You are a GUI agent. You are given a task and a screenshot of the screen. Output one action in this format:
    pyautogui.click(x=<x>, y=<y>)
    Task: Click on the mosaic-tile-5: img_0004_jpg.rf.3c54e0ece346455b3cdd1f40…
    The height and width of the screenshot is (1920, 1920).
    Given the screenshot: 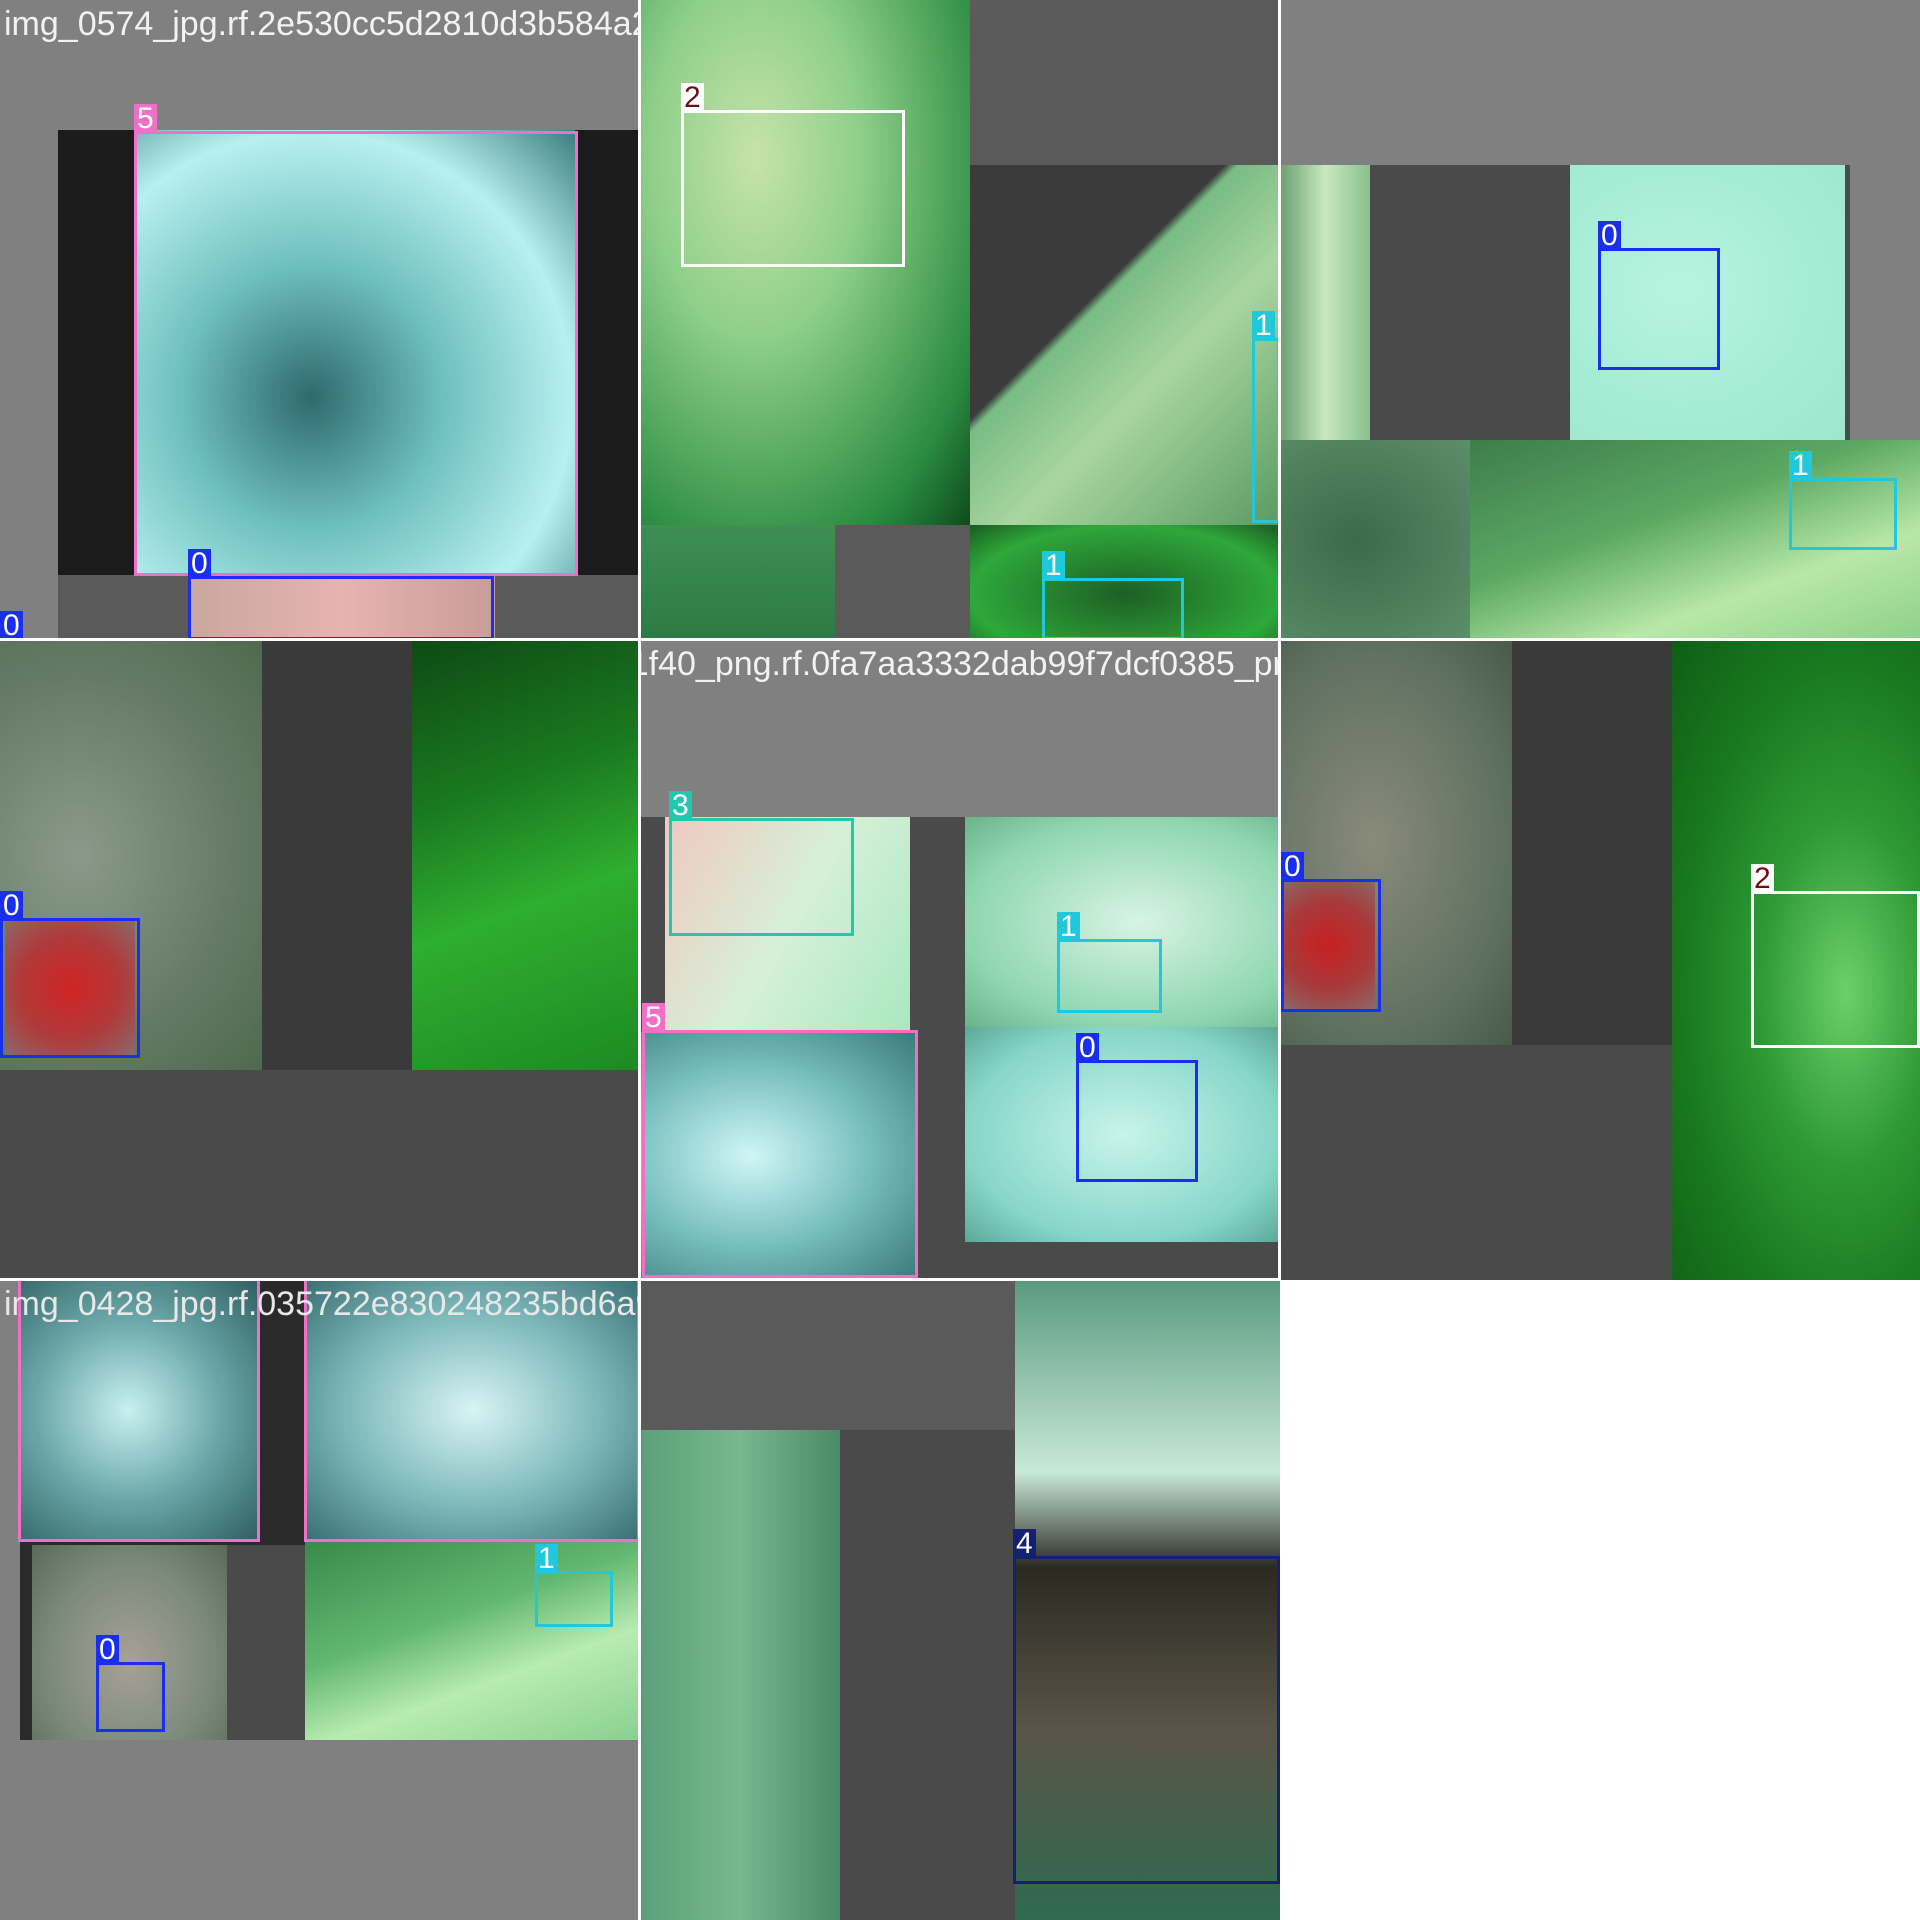 What is the action you would take?
    pyautogui.click(x=960, y=960)
    